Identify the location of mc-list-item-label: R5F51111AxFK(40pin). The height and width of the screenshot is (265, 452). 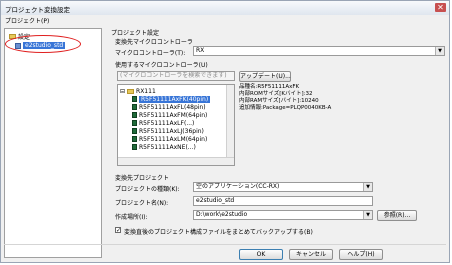
(175, 99).